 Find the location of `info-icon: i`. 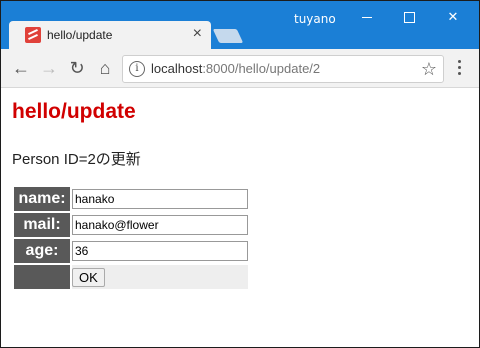

info-icon: i is located at coordinates (137, 69).